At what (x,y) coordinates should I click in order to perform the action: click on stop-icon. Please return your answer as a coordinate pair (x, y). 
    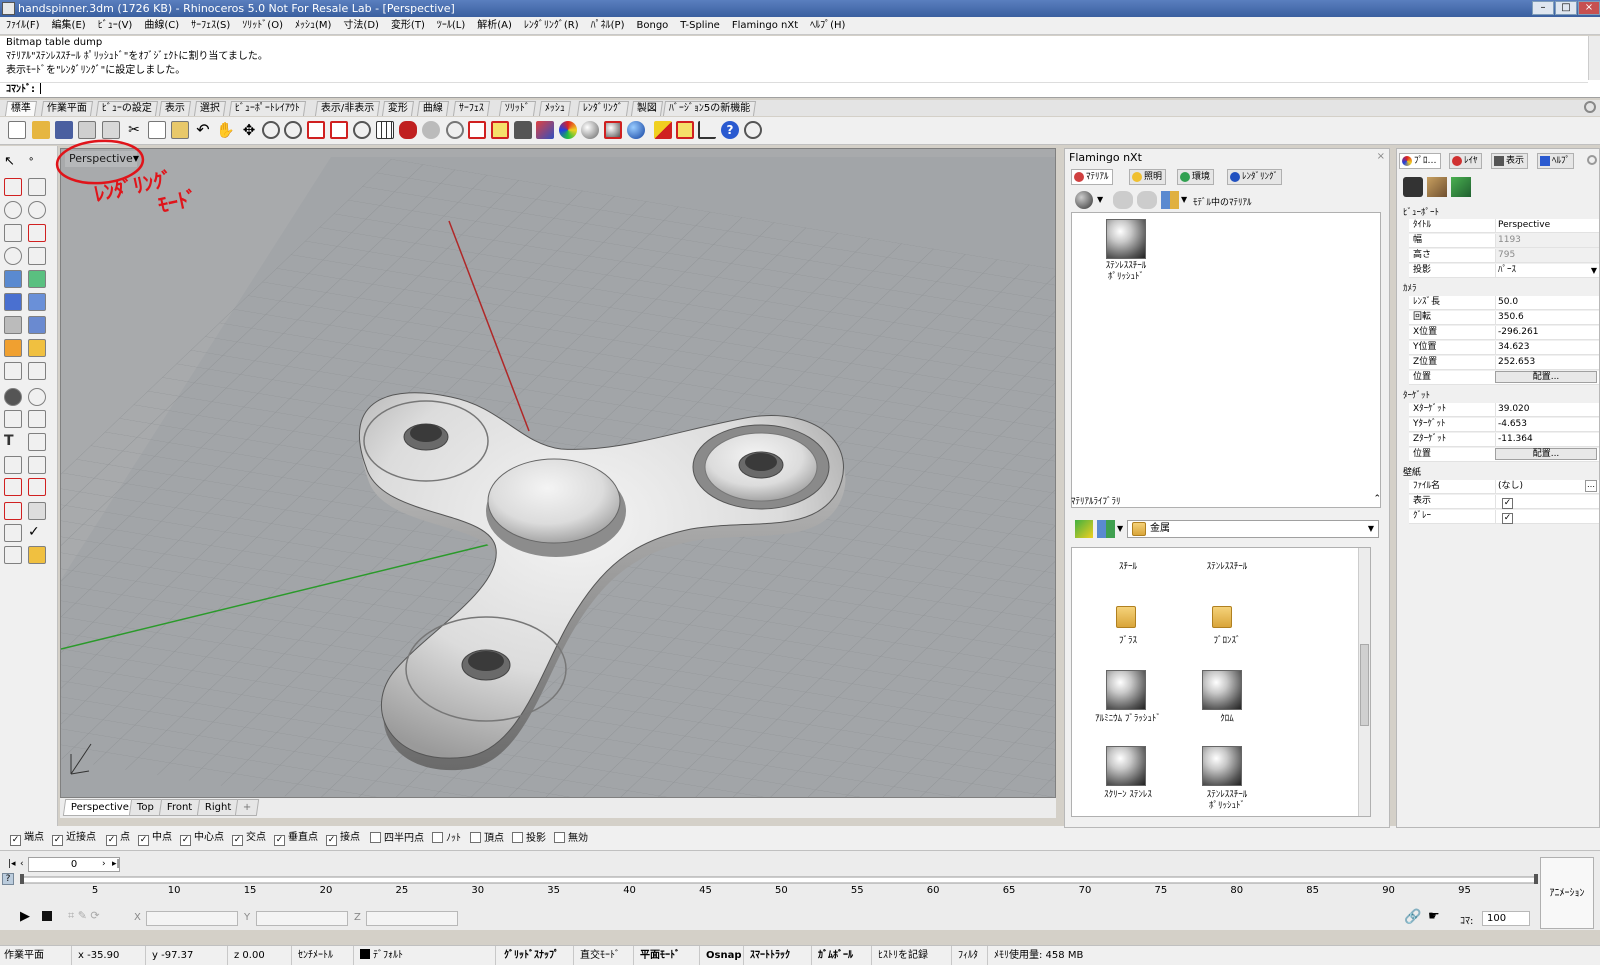
    Looking at the image, I should click on (47, 916).